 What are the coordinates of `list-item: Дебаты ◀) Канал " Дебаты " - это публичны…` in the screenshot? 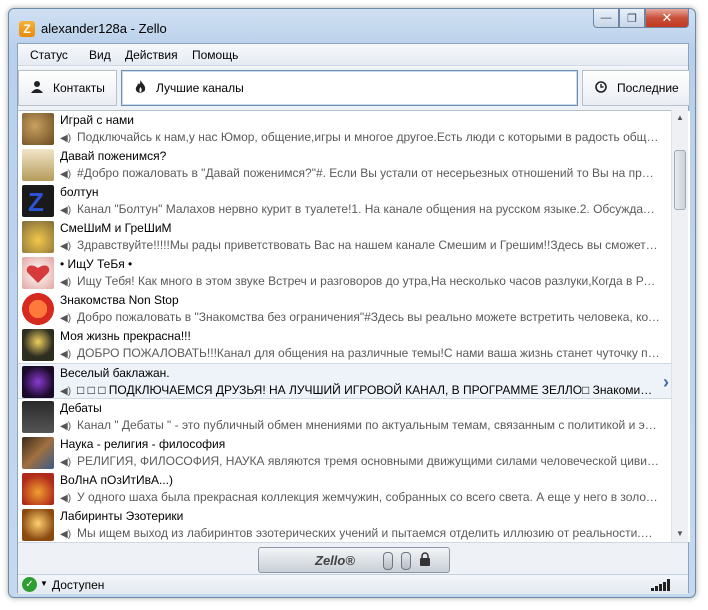 It's located at (345, 417).